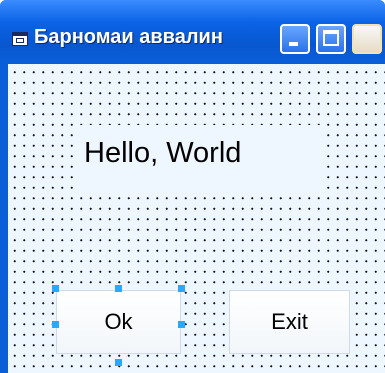  I want to click on window-title: Барномаи аввалин, so click(128, 37).